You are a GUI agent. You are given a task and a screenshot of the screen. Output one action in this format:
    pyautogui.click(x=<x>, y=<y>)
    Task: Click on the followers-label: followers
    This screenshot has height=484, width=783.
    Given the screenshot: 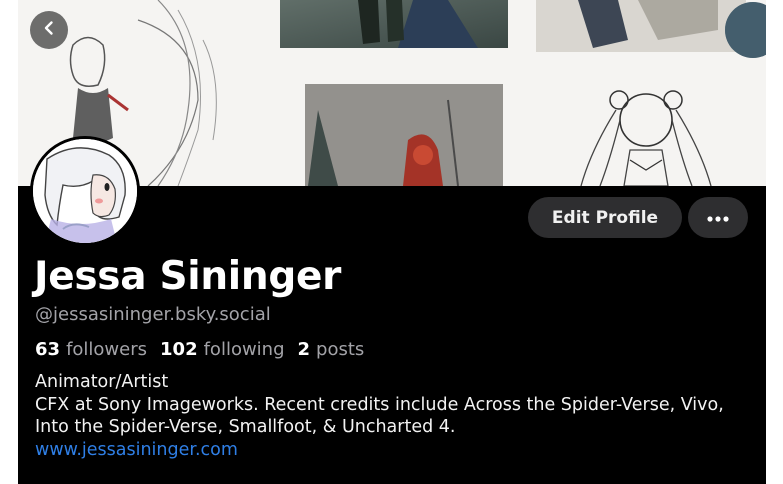 What is the action you would take?
    pyautogui.click(x=107, y=349)
    